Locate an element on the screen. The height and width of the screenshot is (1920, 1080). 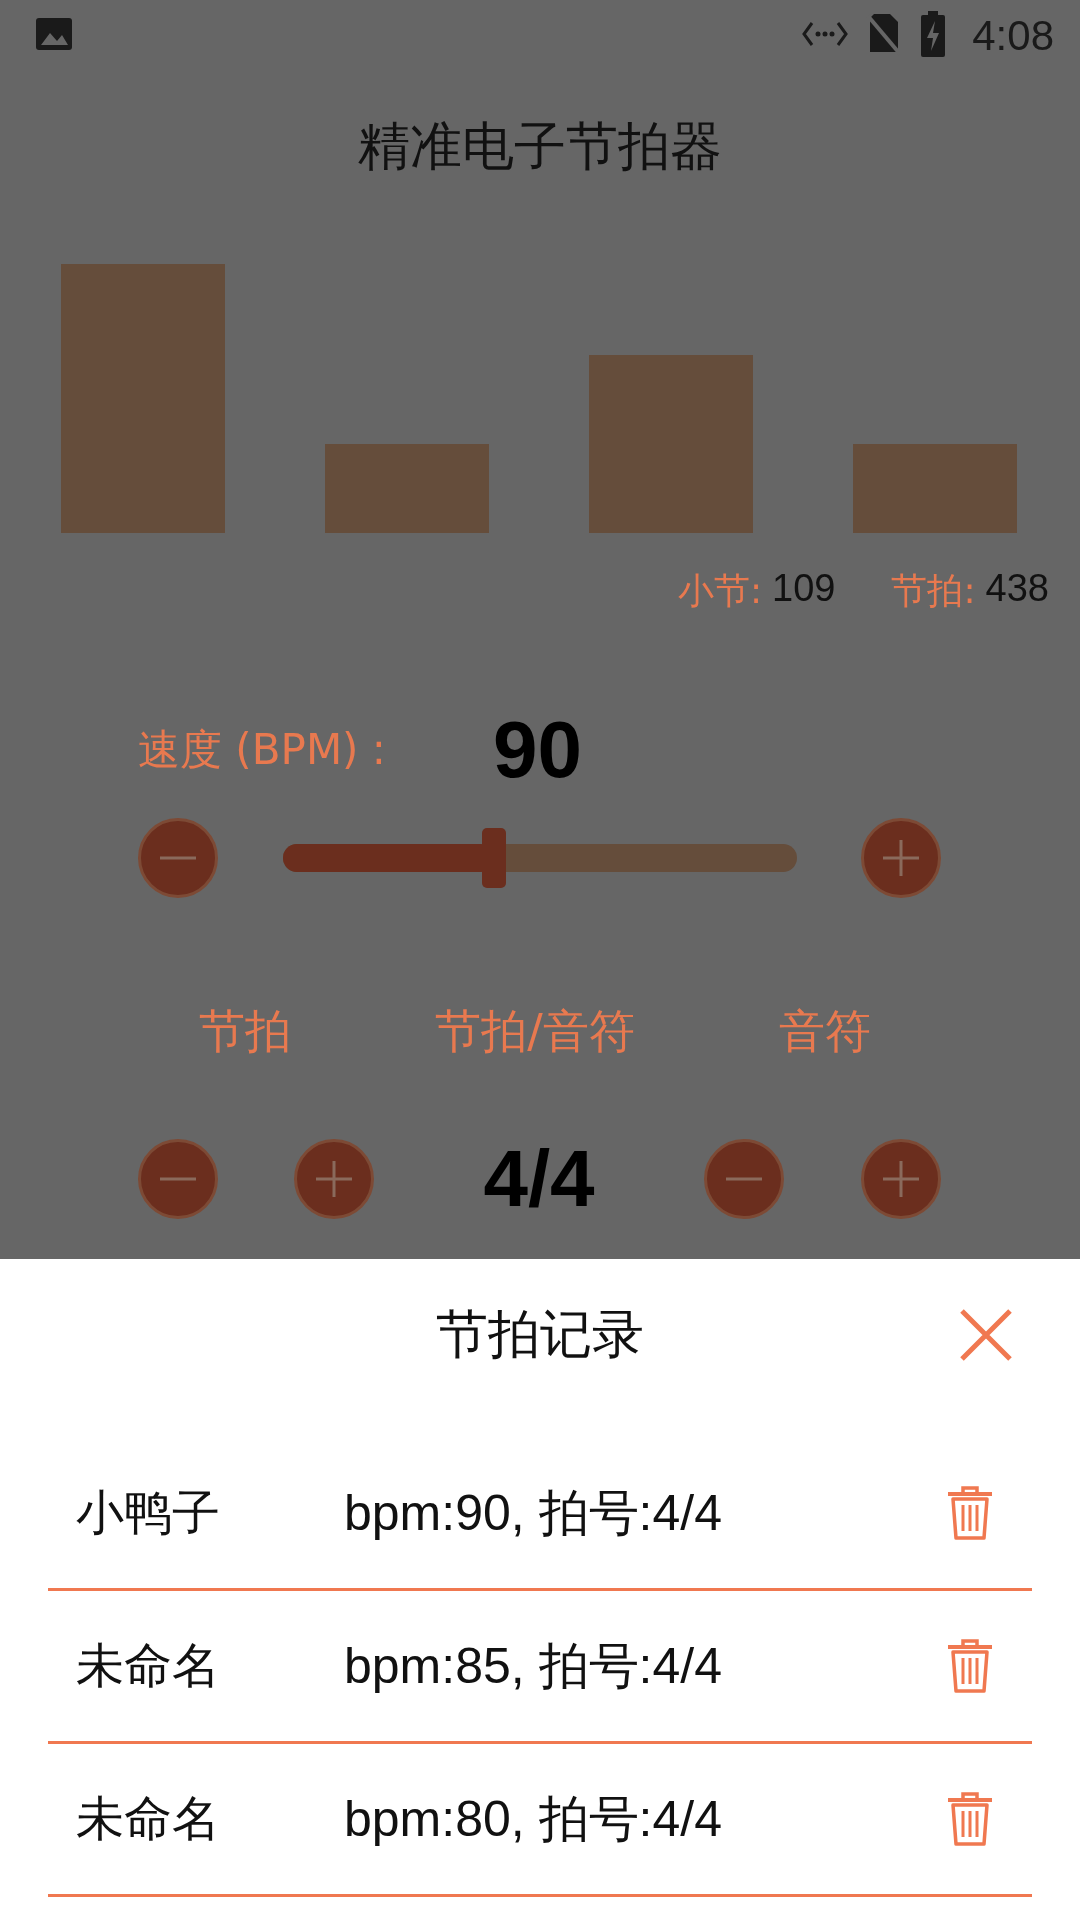
app-title: 精准电子节拍器 is located at coordinates (540, 146).